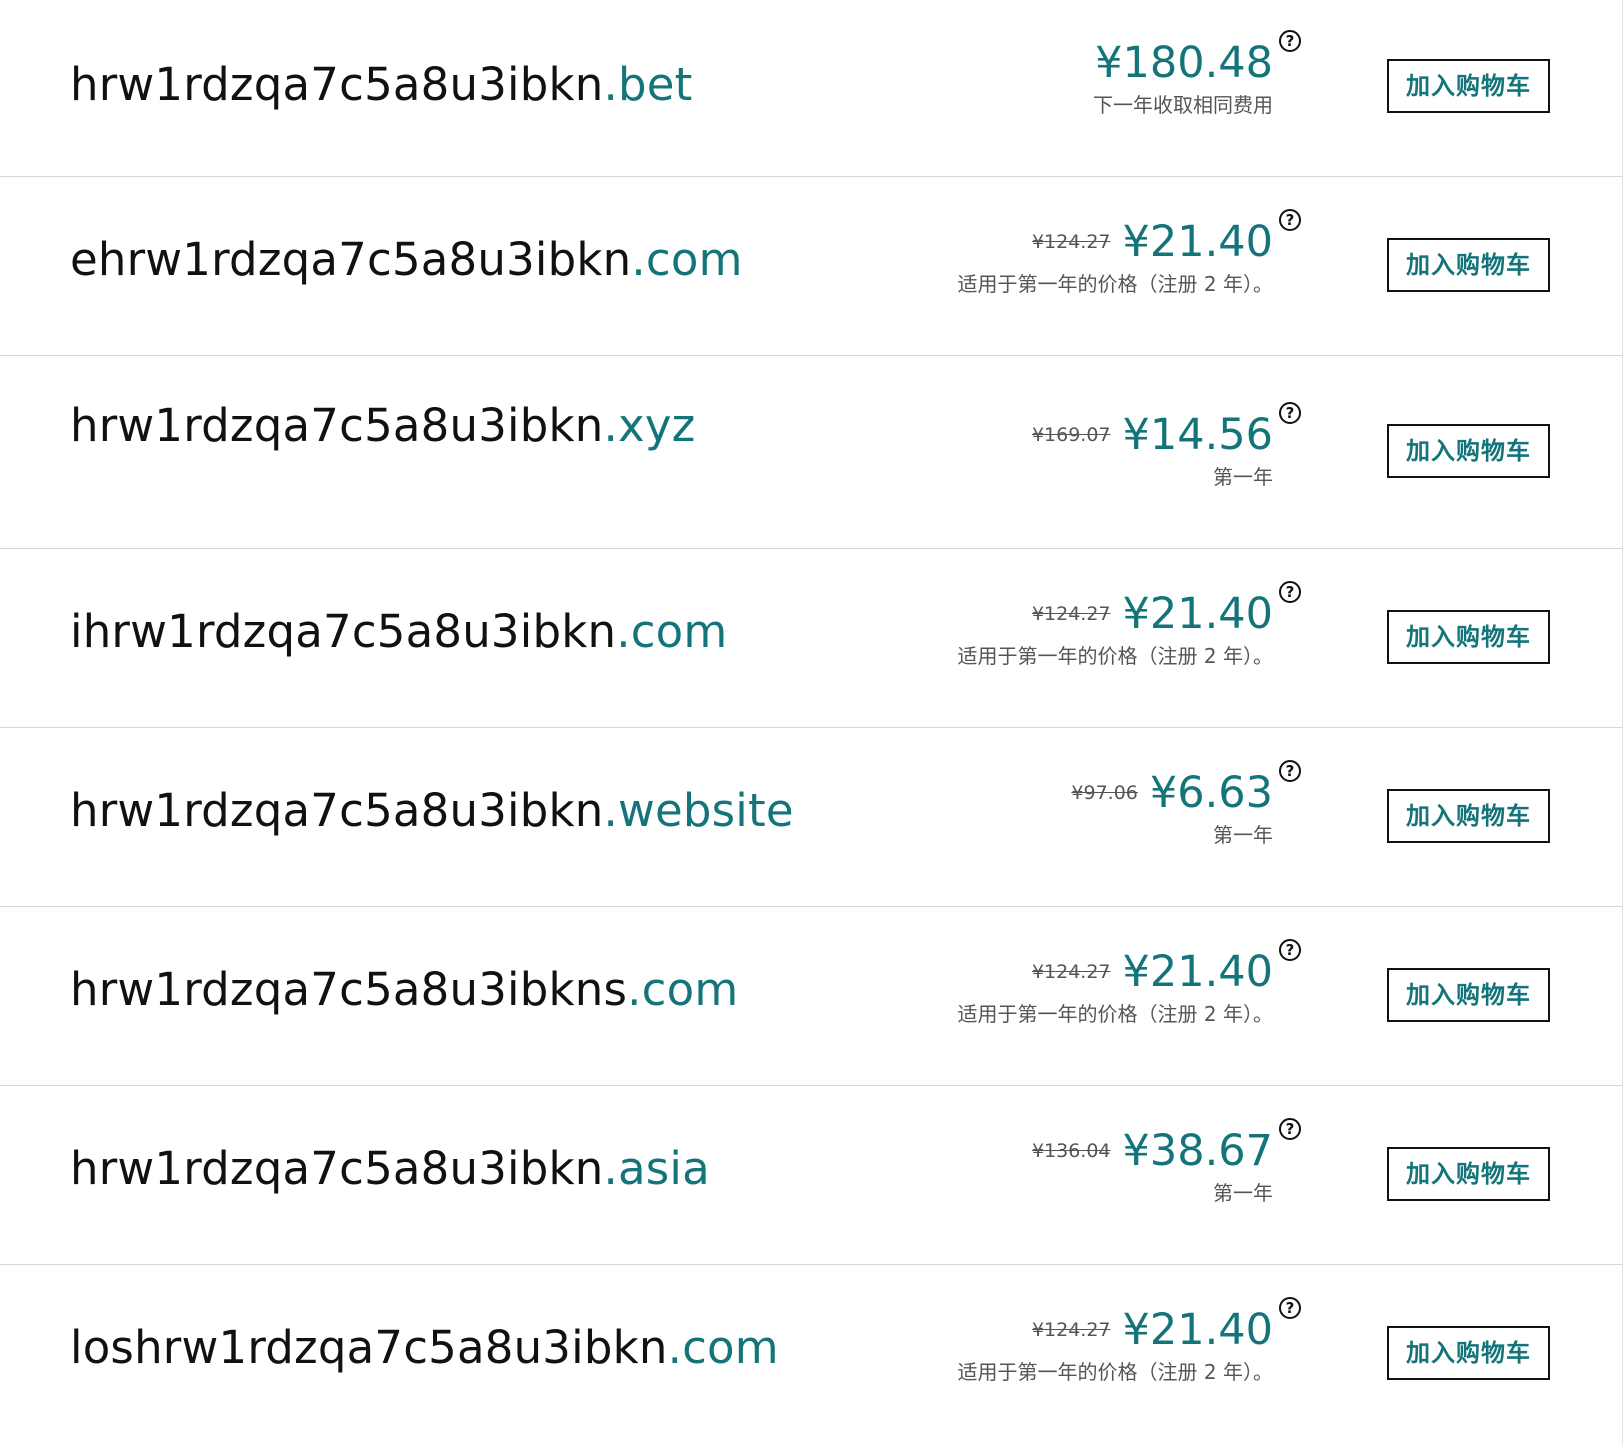 The height and width of the screenshot is (1445, 1623). I want to click on price-block: ¥169.07 ¥14.56 ? 第一年, so click(987, 445).